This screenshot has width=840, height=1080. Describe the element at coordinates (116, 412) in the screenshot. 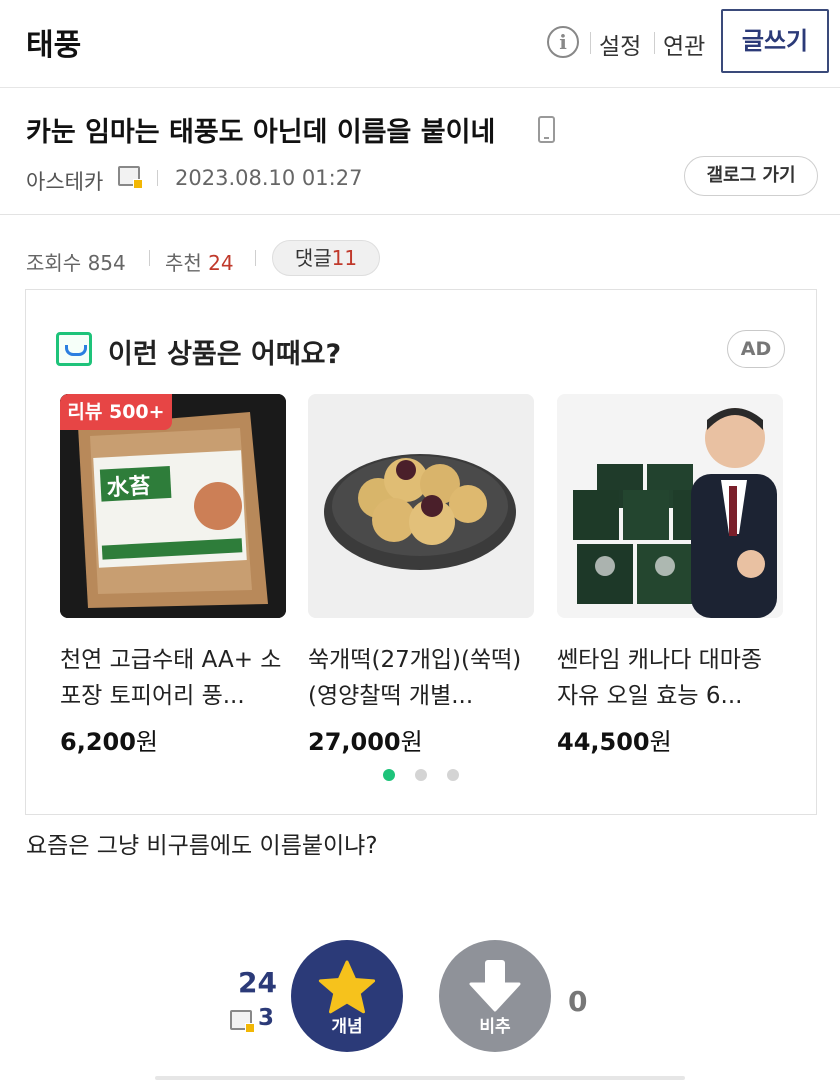

I see `review-badge: 리뷰 500+` at that location.